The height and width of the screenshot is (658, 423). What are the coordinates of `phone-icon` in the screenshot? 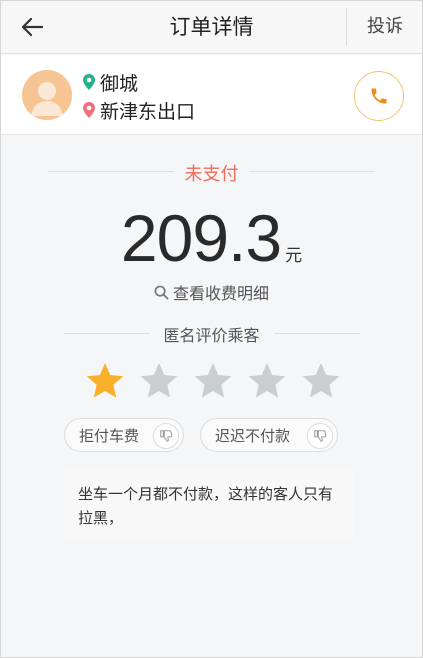 It's located at (379, 96).